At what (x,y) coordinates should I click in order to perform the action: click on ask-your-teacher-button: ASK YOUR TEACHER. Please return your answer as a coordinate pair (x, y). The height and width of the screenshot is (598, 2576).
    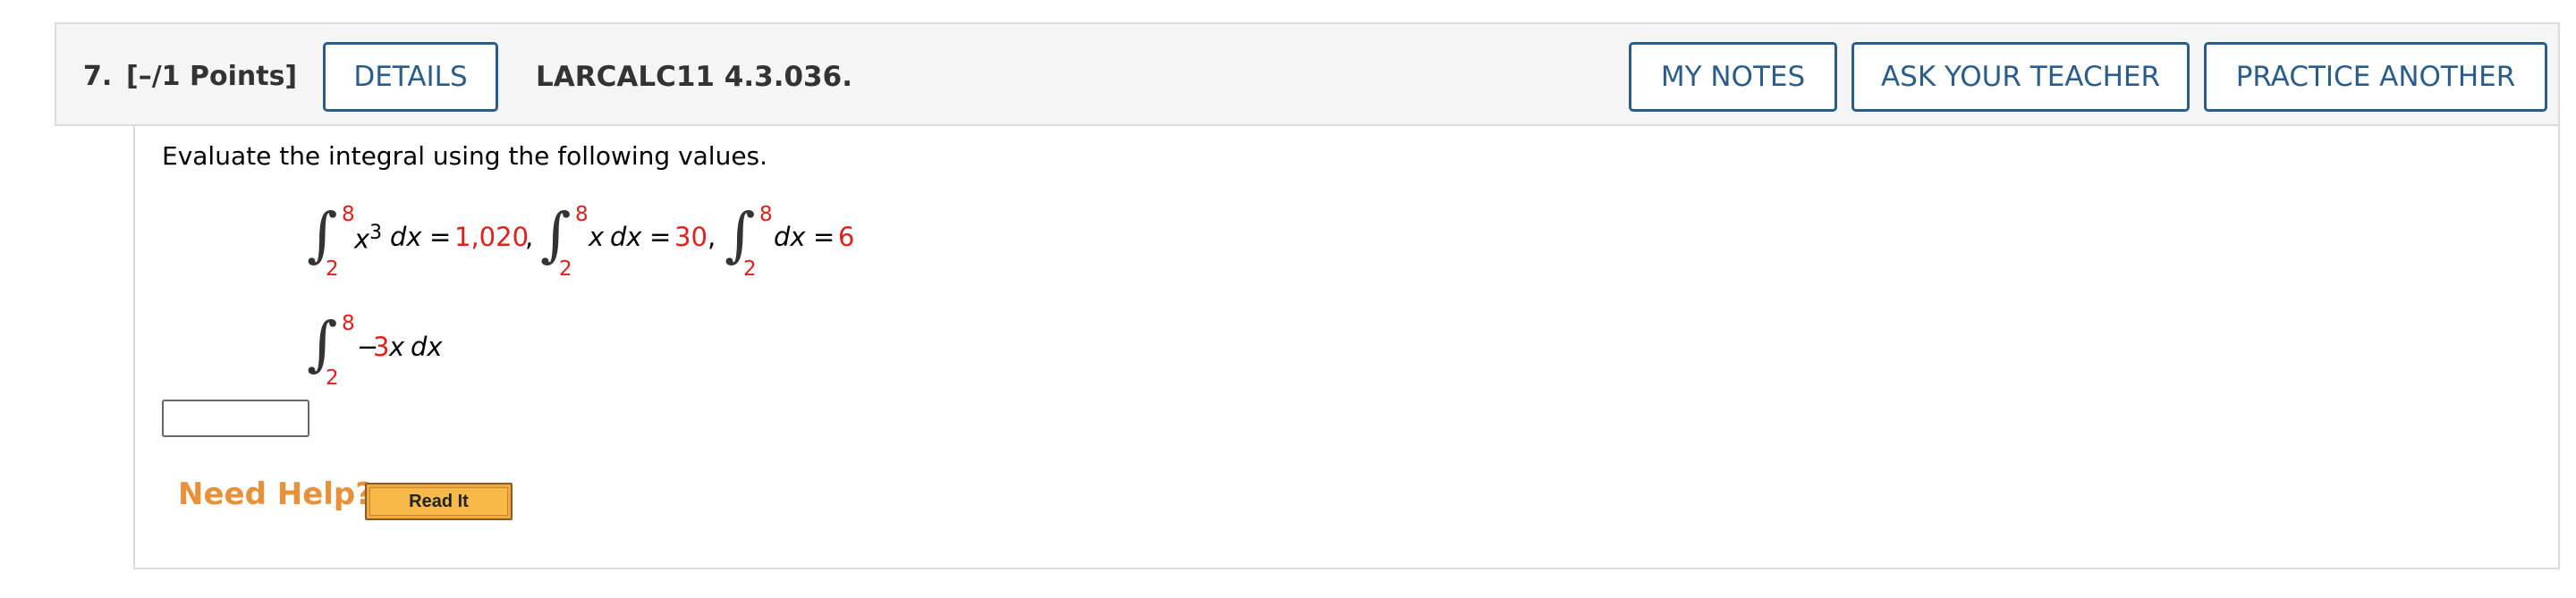
    Looking at the image, I should click on (2021, 77).